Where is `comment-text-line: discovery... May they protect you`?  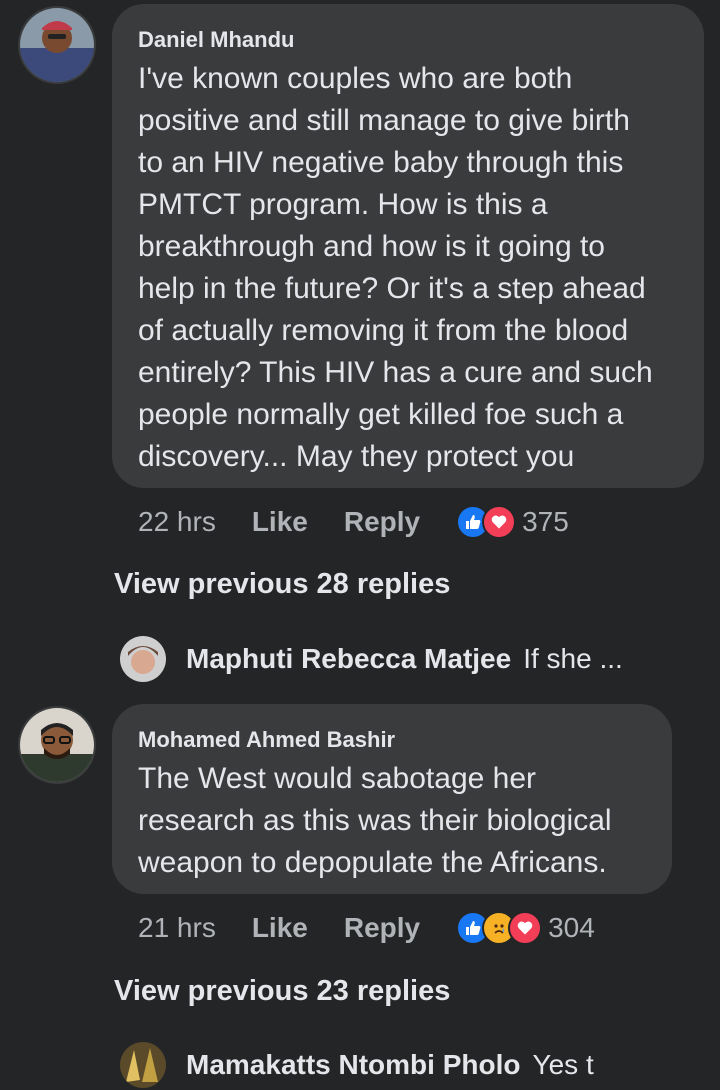 comment-text-line: discovery... May they protect you is located at coordinates (356, 456).